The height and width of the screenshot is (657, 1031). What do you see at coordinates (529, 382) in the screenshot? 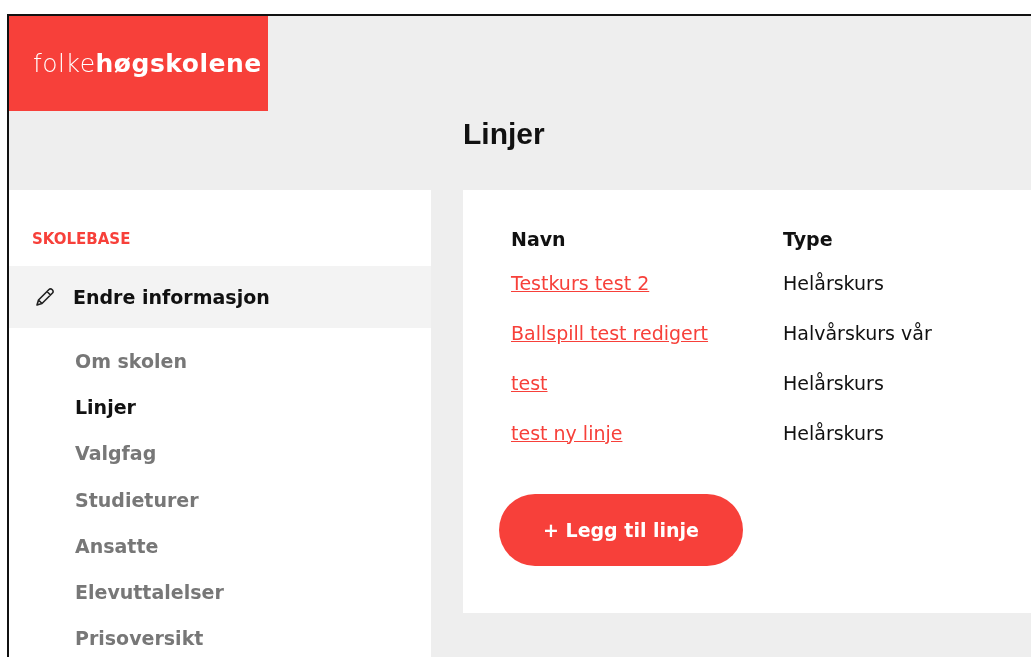
I see `line-link: test` at bounding box center [529, 382].